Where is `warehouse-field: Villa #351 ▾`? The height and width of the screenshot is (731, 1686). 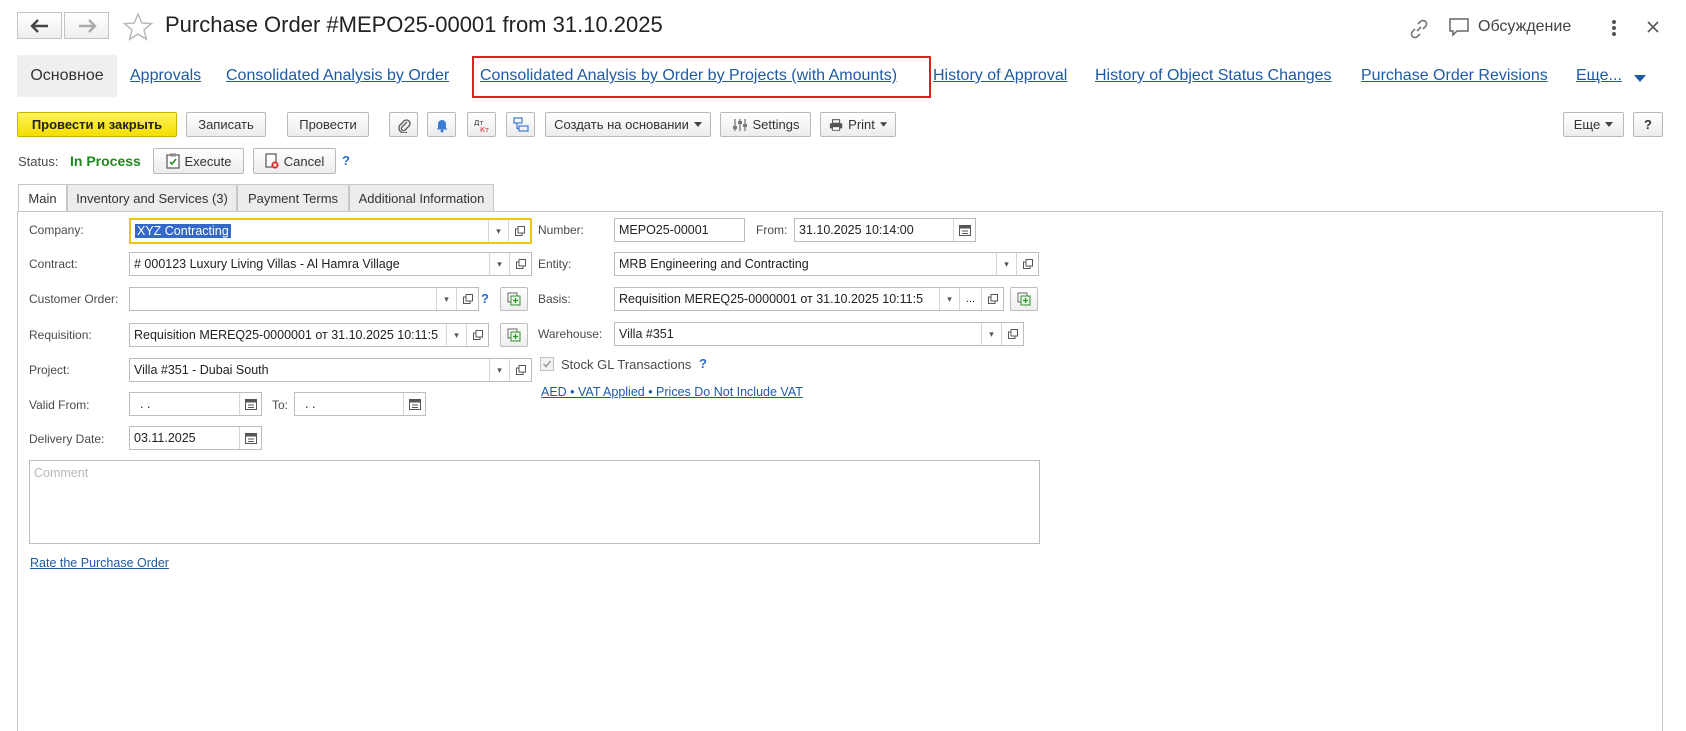 warehouse-field: Villa #351 ▾ is located at coordinates (819, 334).